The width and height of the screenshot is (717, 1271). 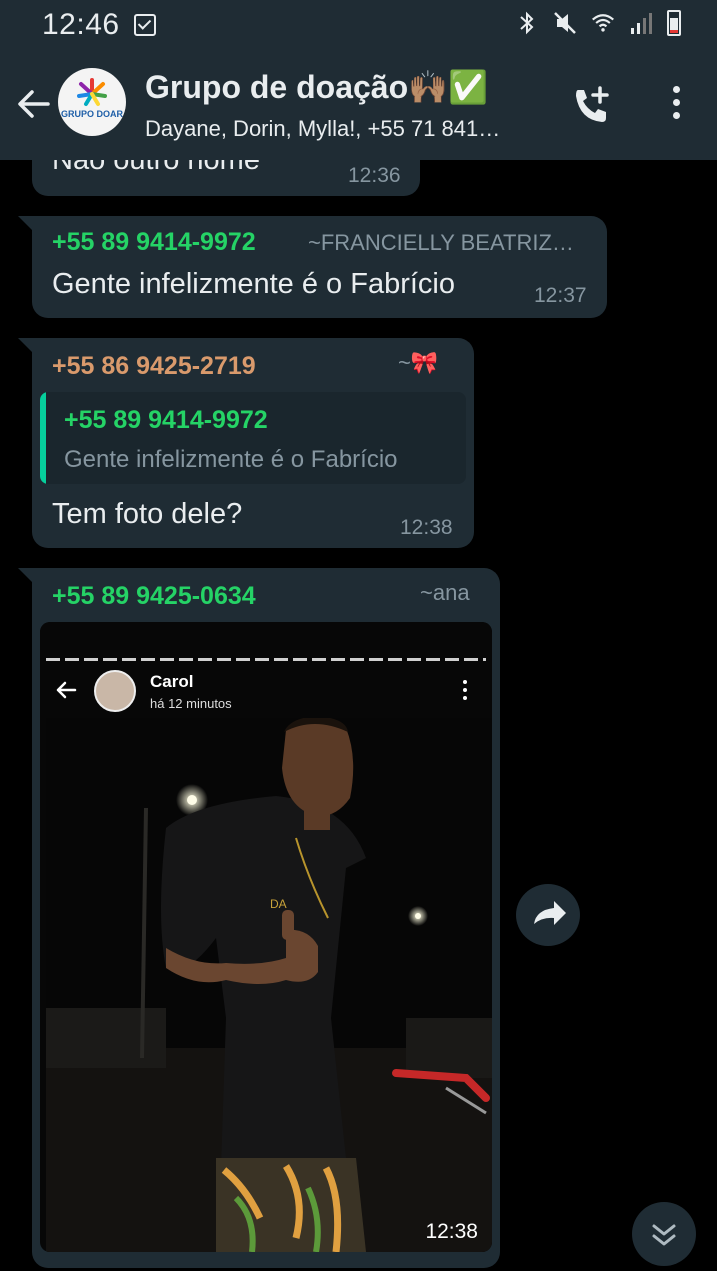 I want to click on scroll-down-icon, so click(x=664, y=1235).